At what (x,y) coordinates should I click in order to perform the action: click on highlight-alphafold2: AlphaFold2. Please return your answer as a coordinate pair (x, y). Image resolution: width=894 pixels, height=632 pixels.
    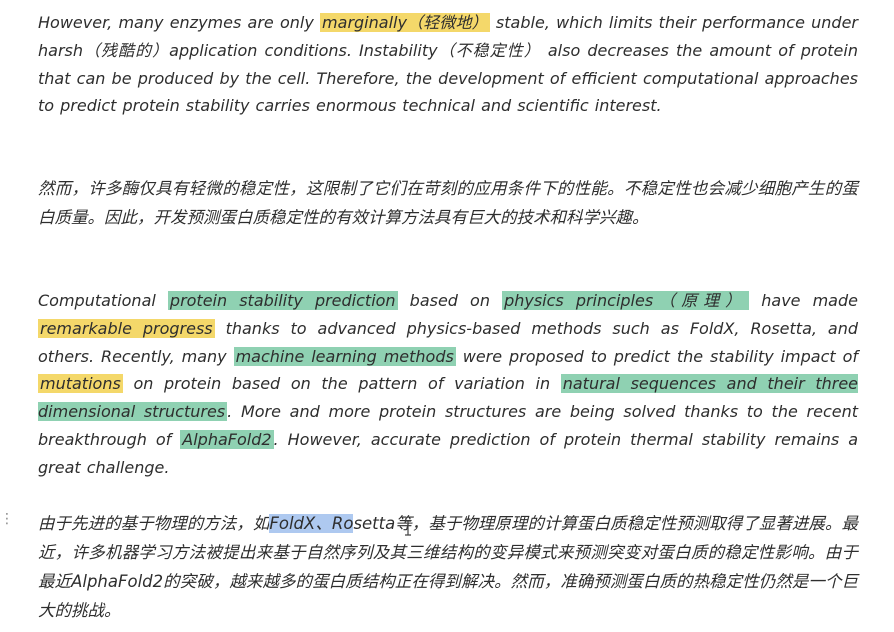
    Looking at the image, I should click on (227, 439).